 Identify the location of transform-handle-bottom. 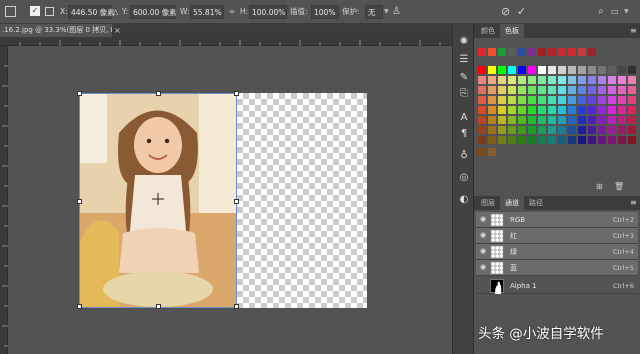
(158, 306).